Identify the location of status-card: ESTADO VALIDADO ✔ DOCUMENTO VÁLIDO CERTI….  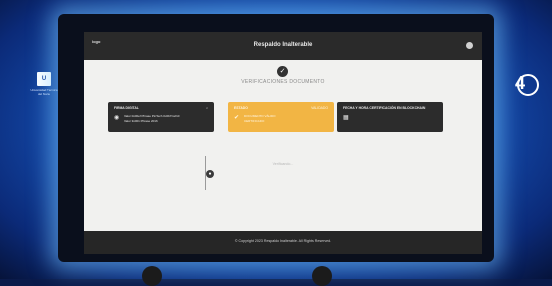
(281, 117).